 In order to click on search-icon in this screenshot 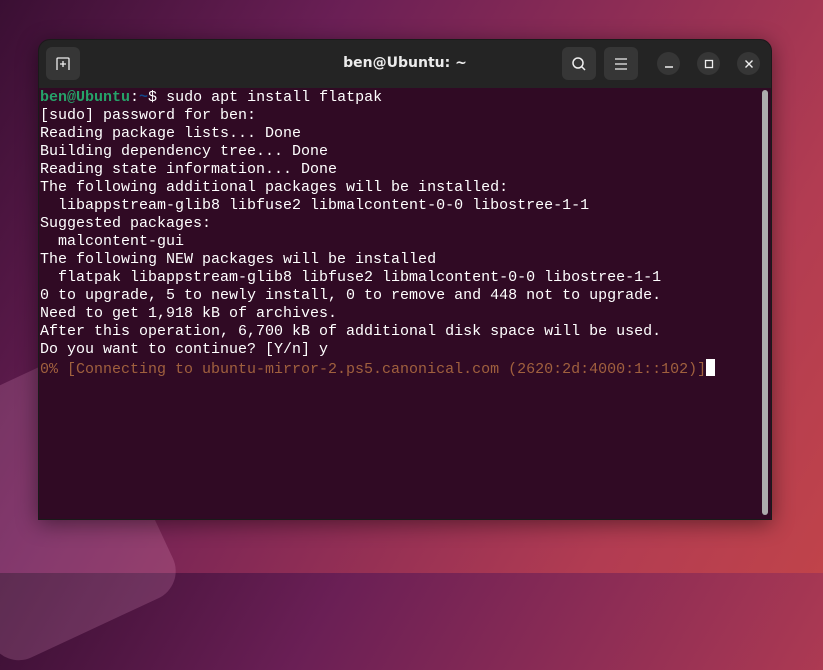, I will do `click(579, 63)`.